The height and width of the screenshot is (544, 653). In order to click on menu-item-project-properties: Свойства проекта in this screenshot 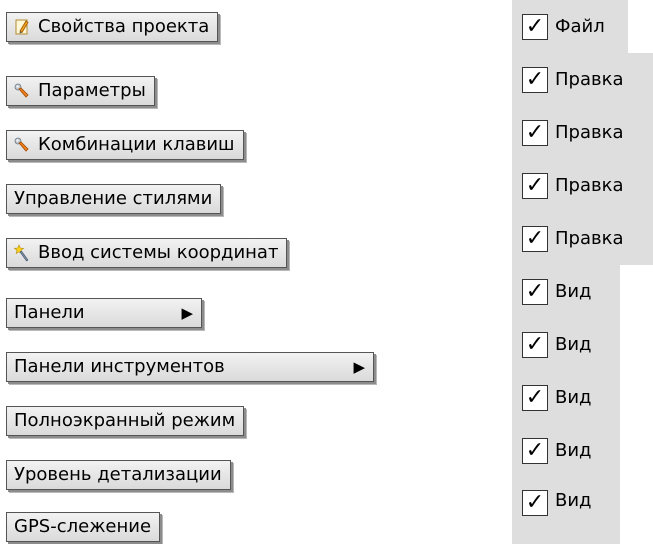, I will do `click(112, 27)`.